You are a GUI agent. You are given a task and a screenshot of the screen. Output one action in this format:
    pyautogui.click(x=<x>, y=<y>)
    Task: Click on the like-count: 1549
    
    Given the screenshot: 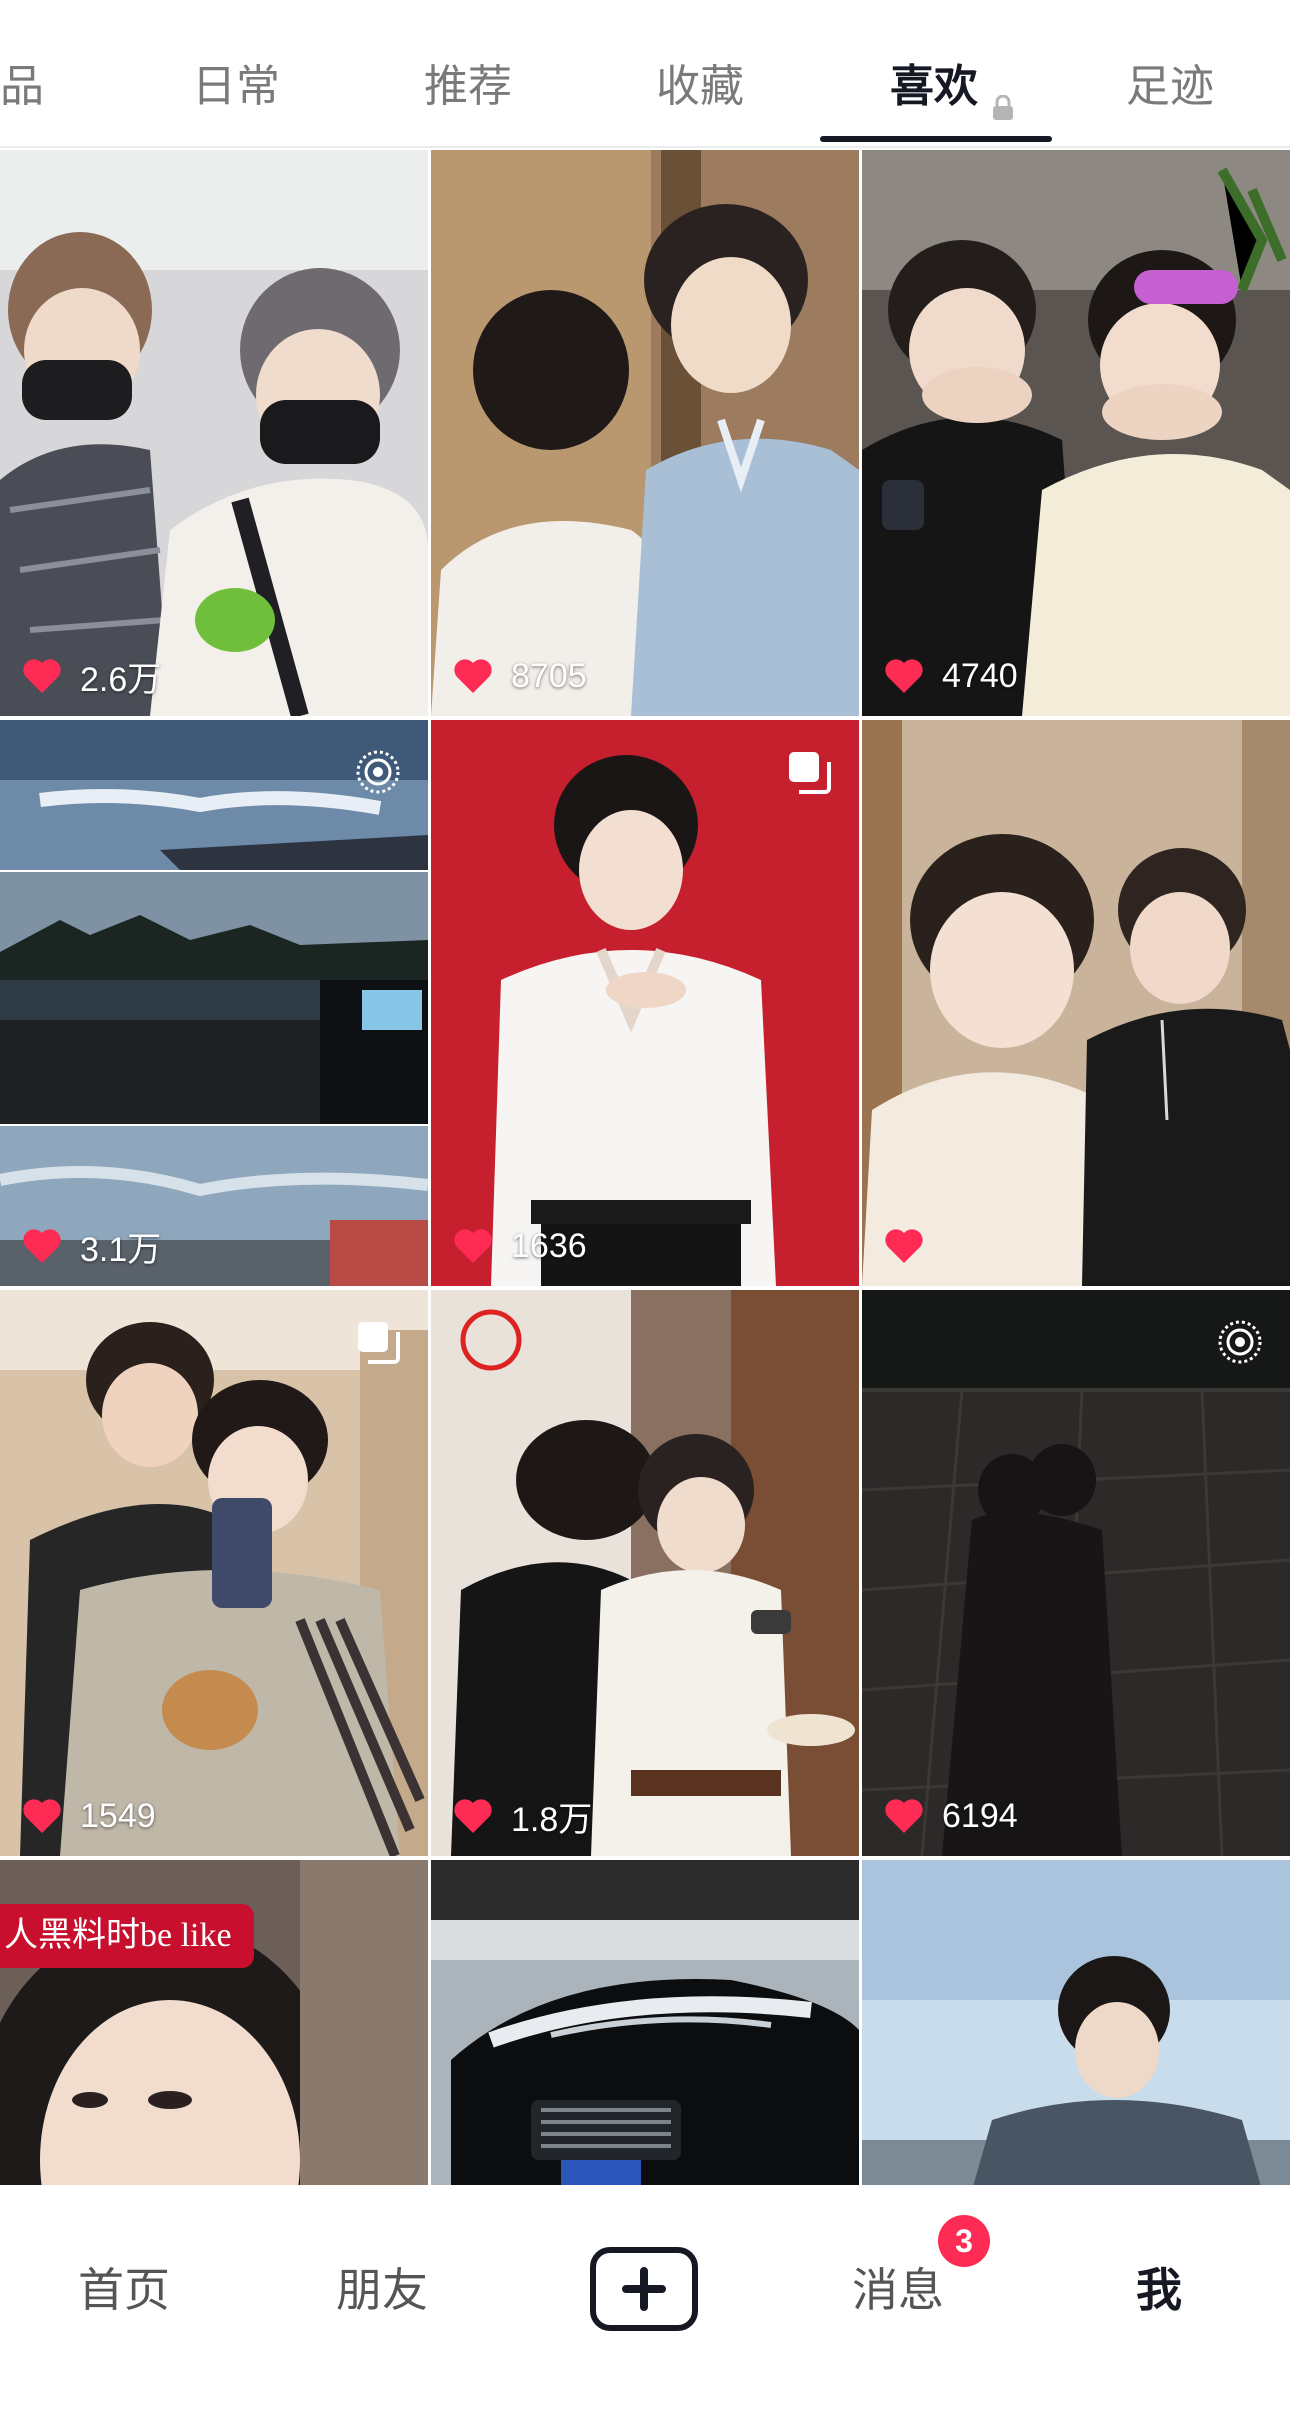 What is the action you would take?
    pyautogui.click(x=89, y=1816)
    